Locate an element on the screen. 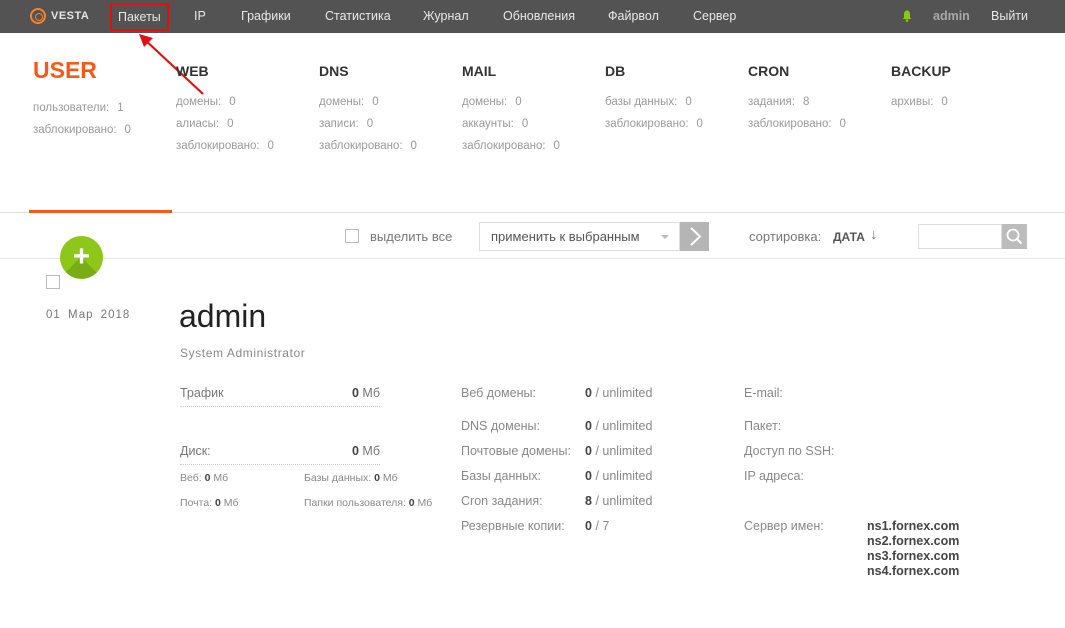 This screenshot has height=628, width=1065. nav-ip: IP is located at coordinates (200, 16).